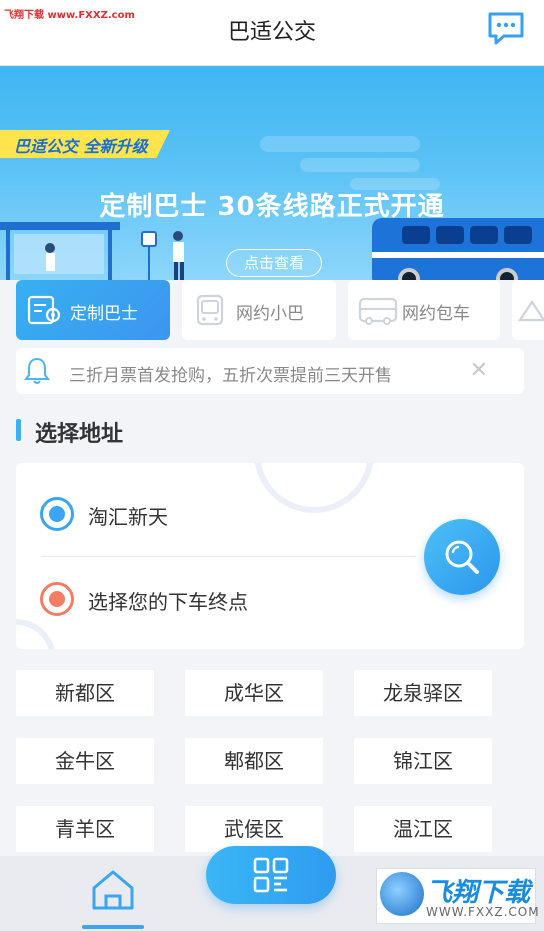  I want to click on district-button: 锦江区, so click(423, 761).